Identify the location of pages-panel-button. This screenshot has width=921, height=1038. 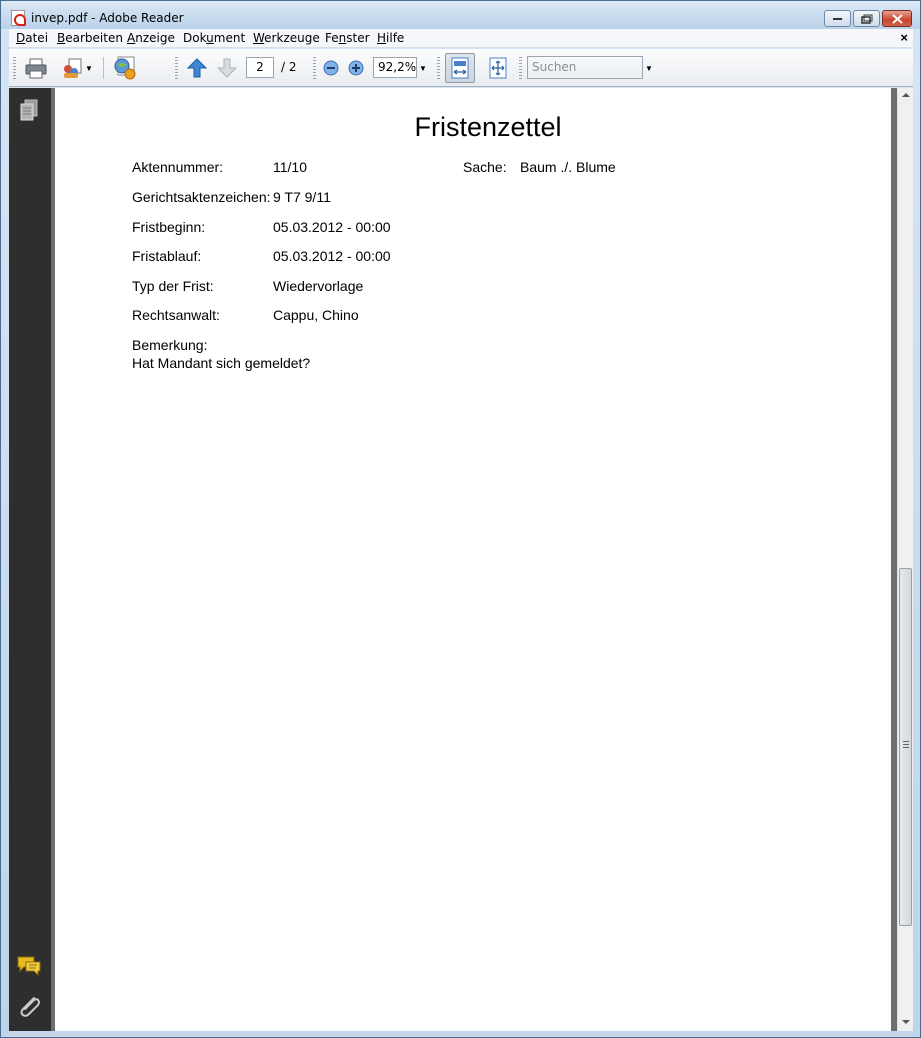
(29, 111).